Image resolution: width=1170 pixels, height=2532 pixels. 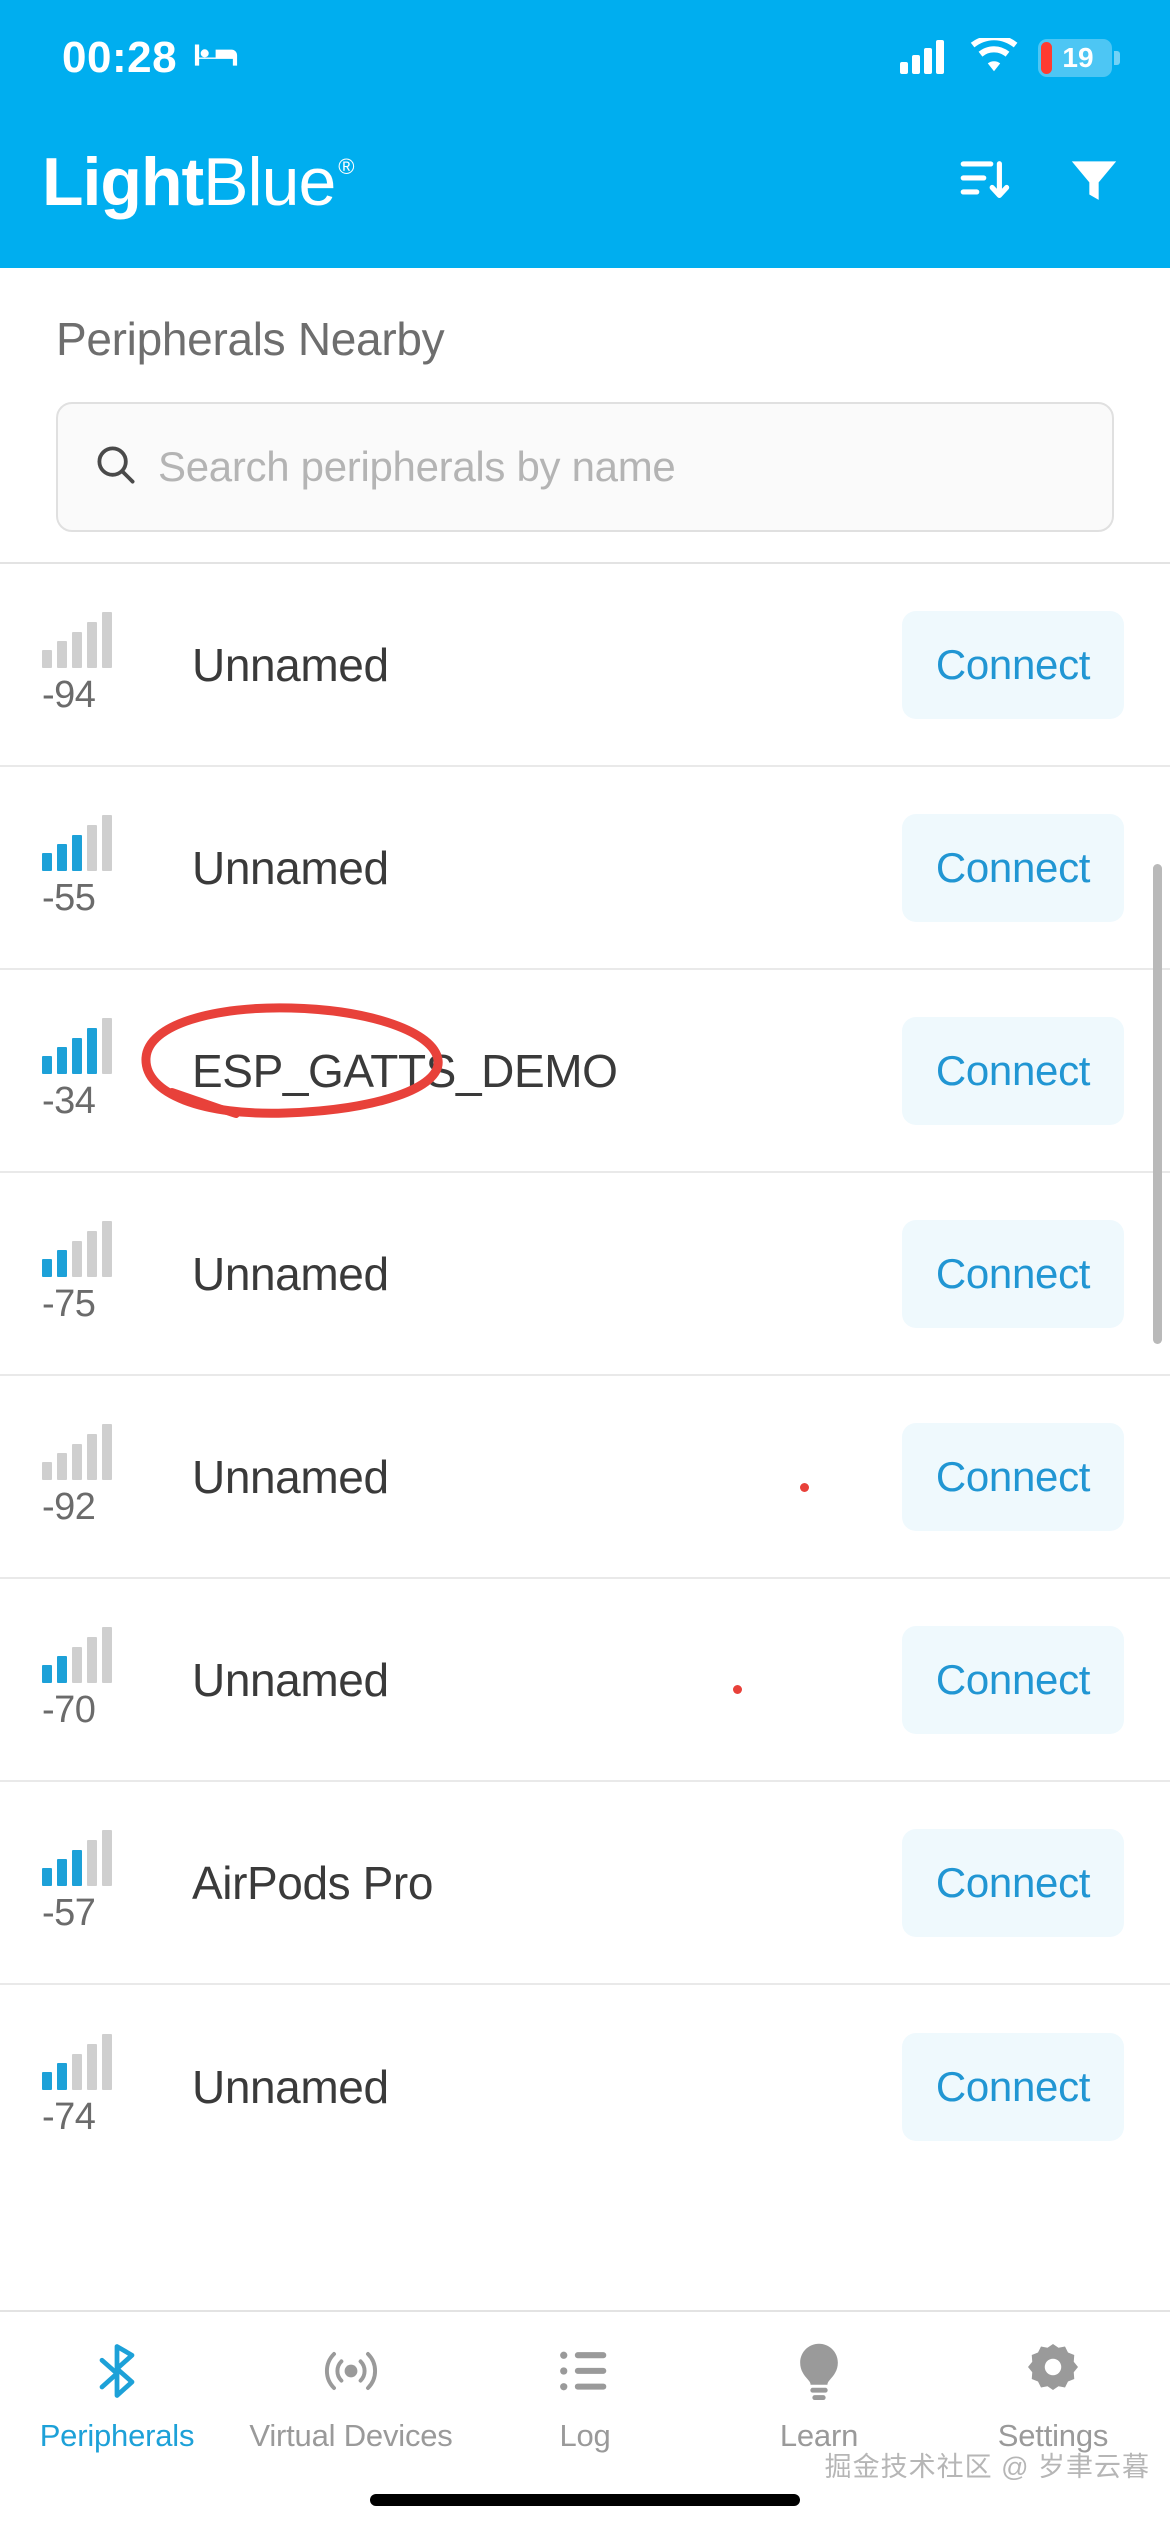 I want to click on tab-label: Log, so click(x=585, y=2435).